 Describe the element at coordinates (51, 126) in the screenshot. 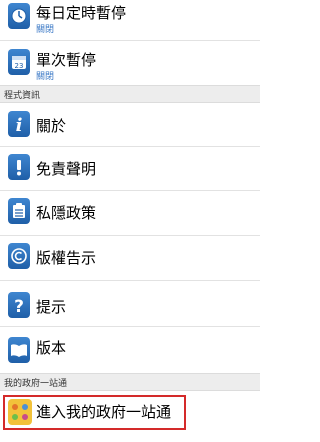

I see `menu-label-about: 關於` at that location.